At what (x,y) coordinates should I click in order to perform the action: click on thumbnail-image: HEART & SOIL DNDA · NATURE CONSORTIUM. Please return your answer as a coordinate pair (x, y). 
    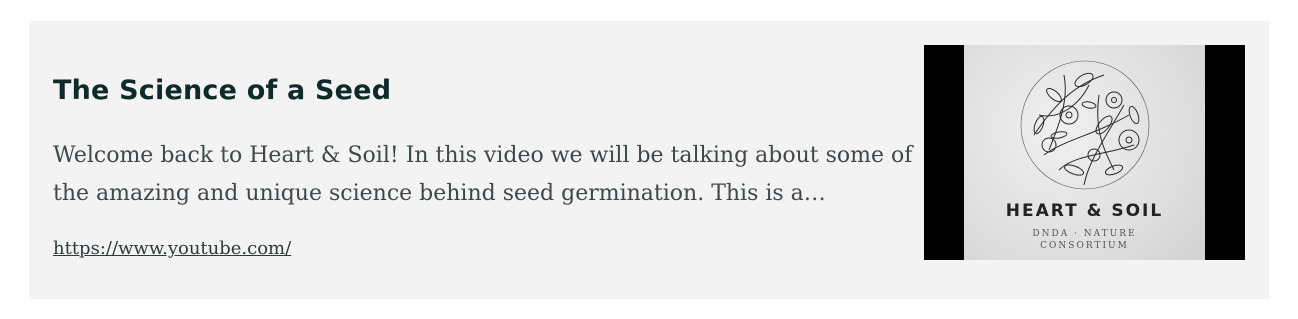
    Looking at the image, I should click on (1084, 152).